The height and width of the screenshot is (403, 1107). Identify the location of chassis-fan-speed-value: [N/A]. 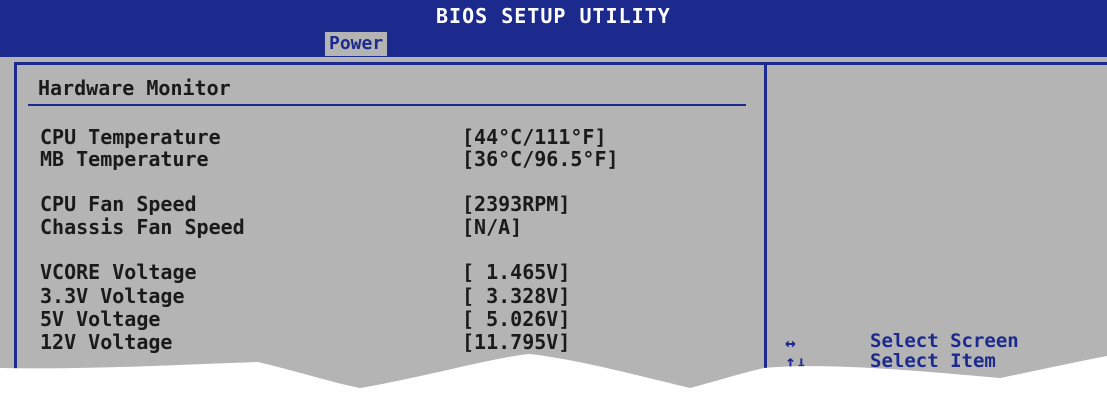
(492, 227).